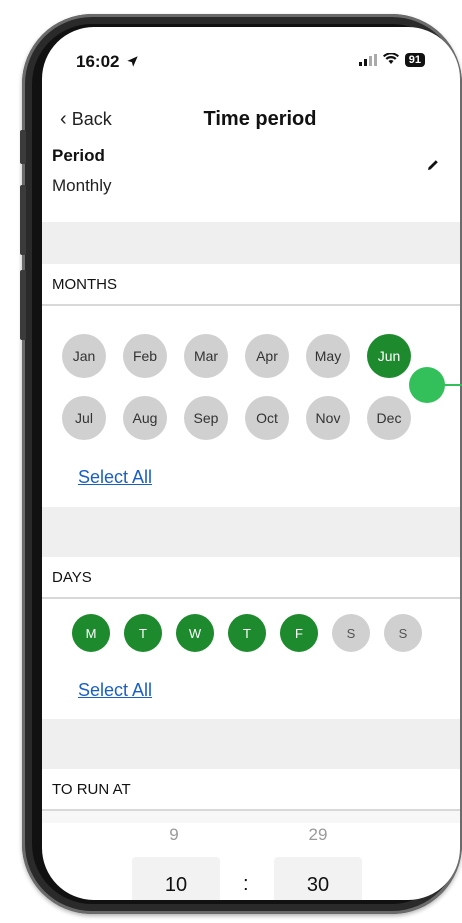  Describe the element at coordinates (251, 790) in the screenshot. I see `run-at-header: TO RUN AT` at that location.